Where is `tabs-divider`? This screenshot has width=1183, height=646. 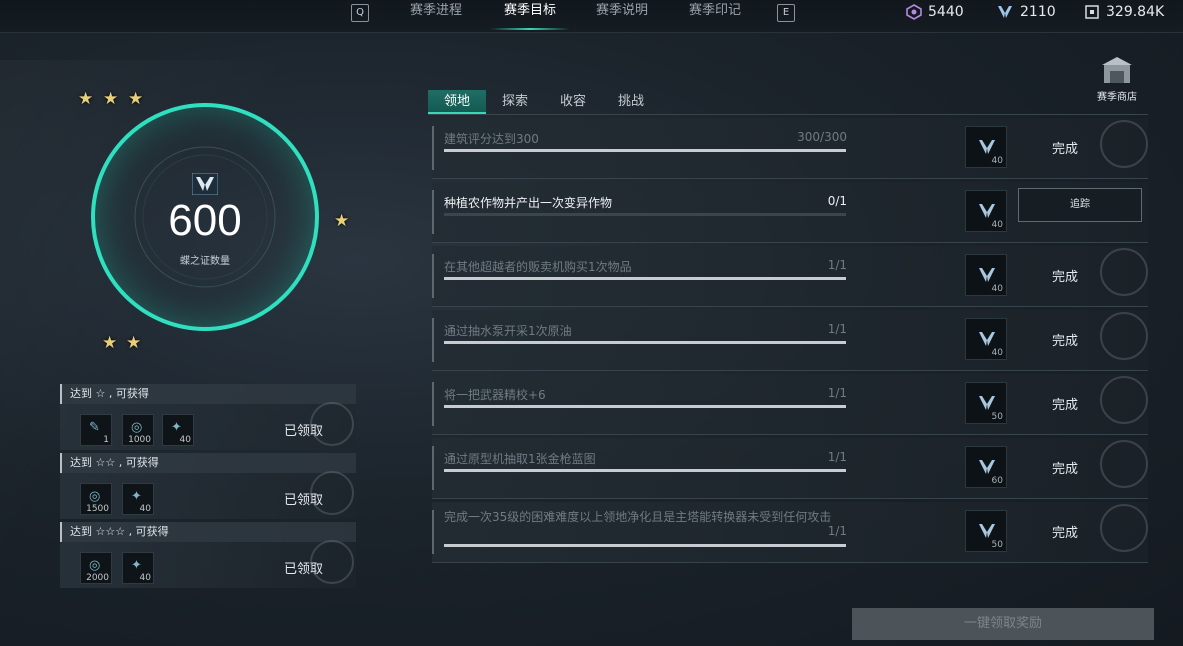 tabs-divider is located at coordinates (788, 114).